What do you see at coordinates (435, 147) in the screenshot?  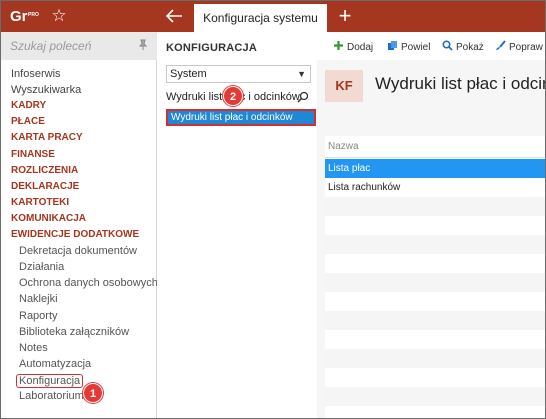 I see `column-header-name: Nazwa` at bounding box center [435, 147].